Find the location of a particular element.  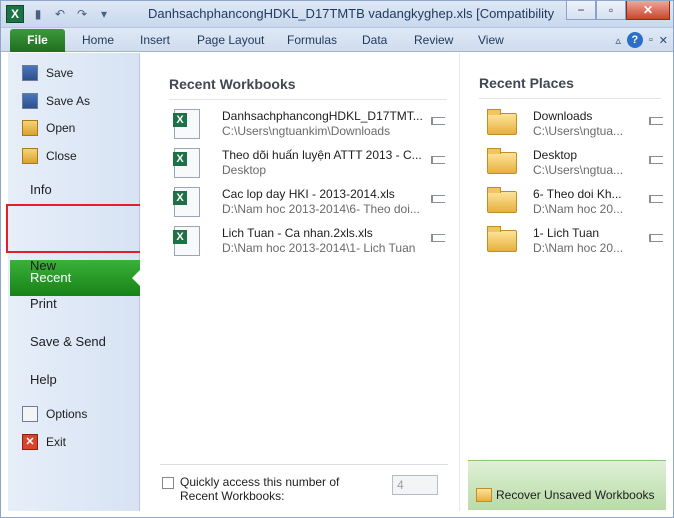

exit-icon: ✕ is located at coordinates (30, 442).